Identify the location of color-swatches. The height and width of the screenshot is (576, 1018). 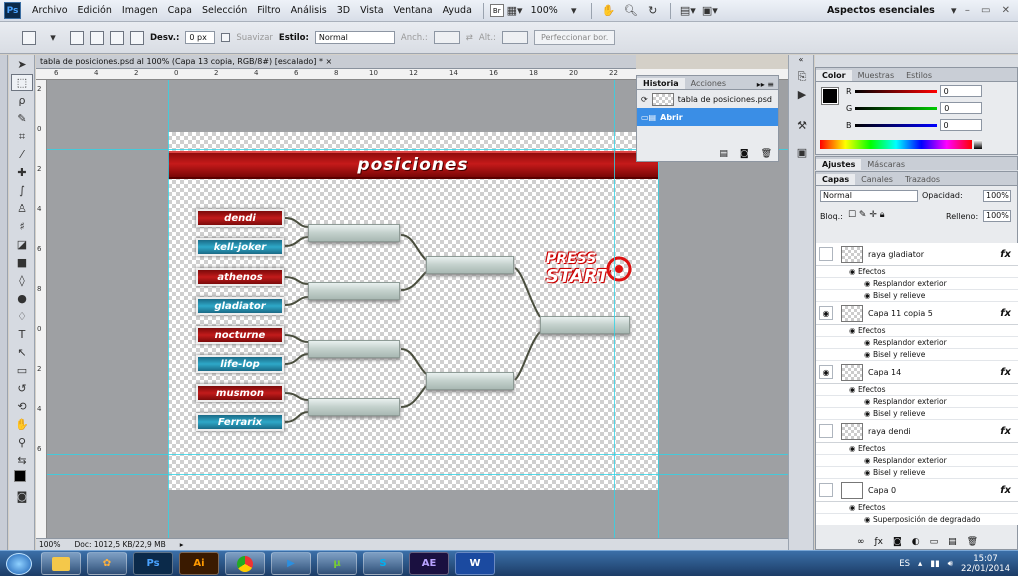
(22, 478).